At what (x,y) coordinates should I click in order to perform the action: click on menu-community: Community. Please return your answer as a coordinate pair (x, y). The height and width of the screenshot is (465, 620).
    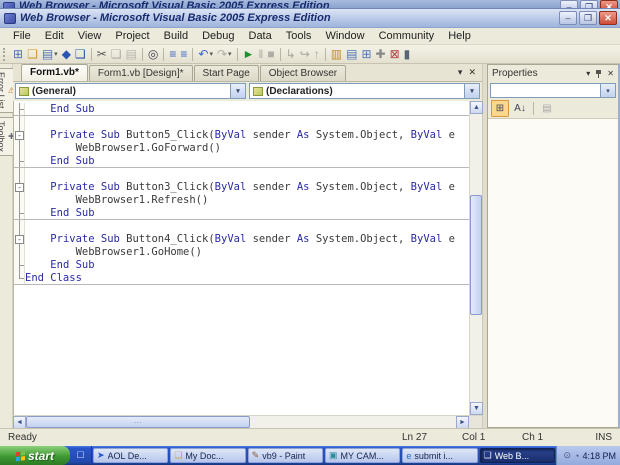
    Looking at the image, I should click on (407, 36).